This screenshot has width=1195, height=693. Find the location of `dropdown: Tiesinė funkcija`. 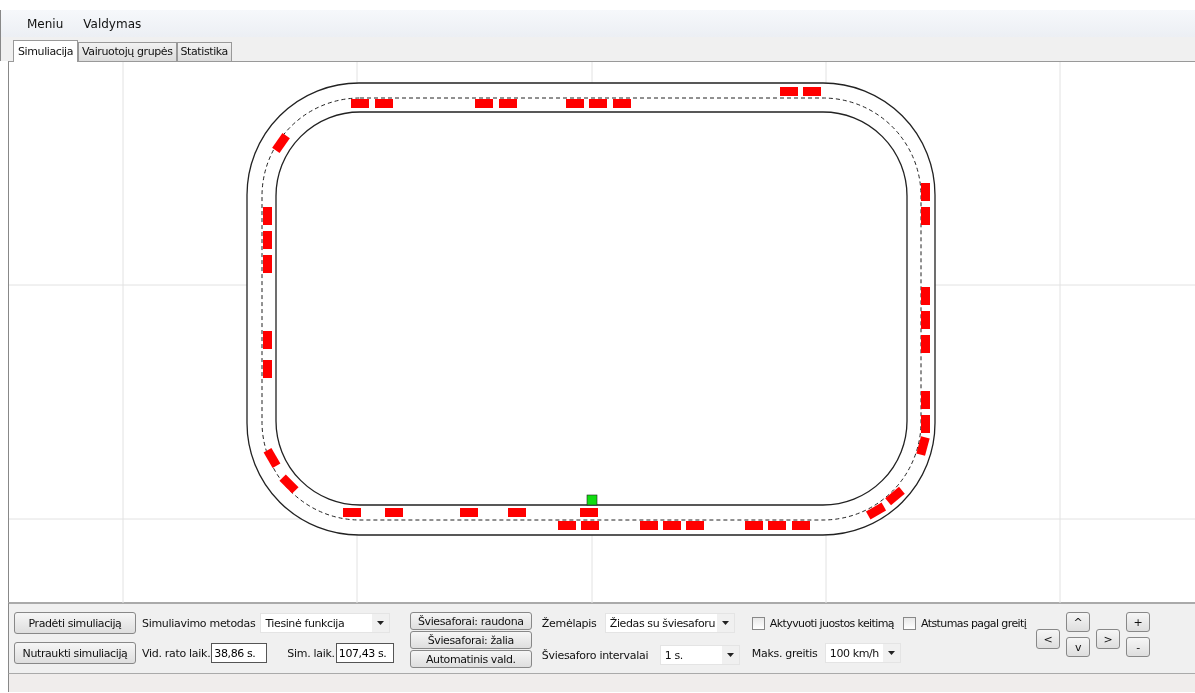

dropdown: Tiesinė funkcija is located at coordinates (325, 623).